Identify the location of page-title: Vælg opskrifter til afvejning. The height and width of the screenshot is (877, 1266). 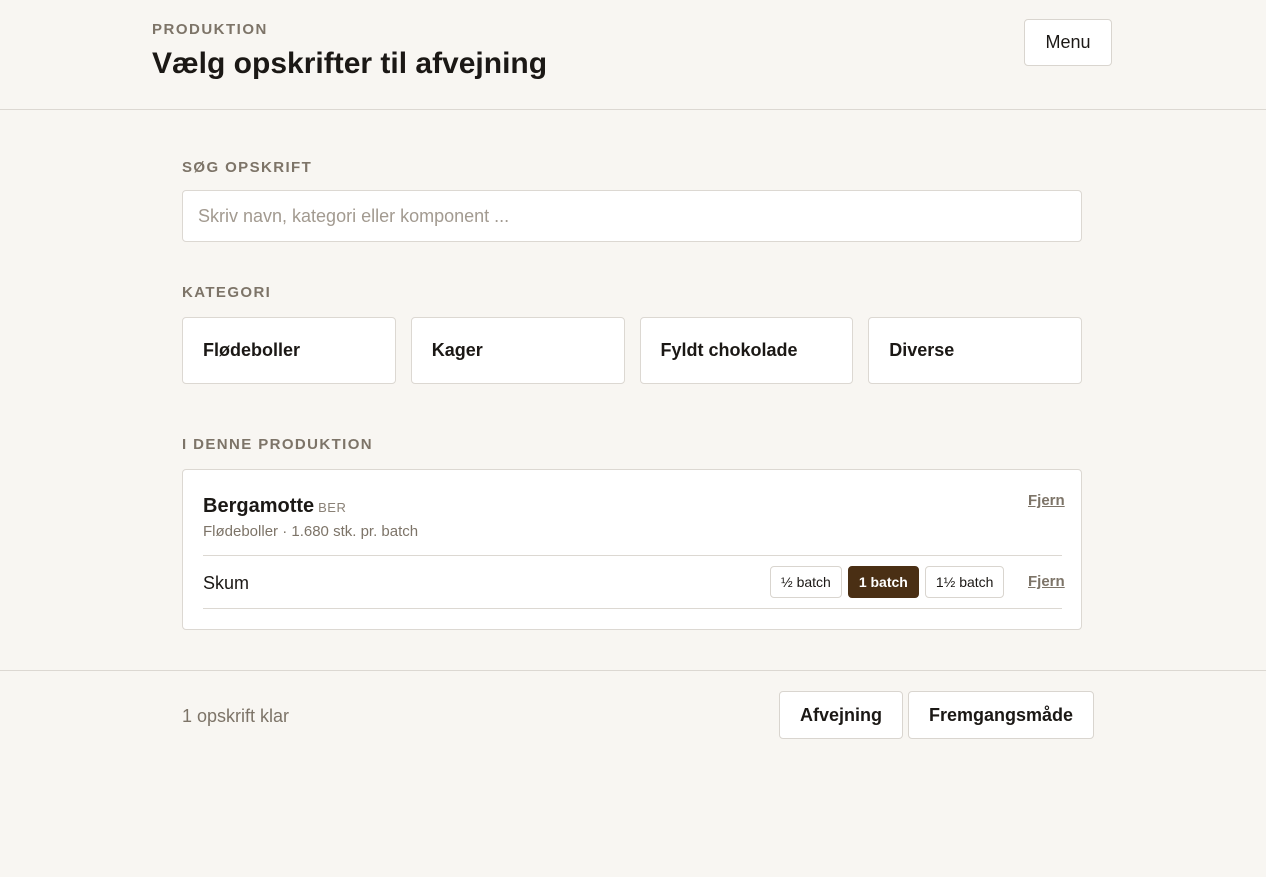
(350, 63).